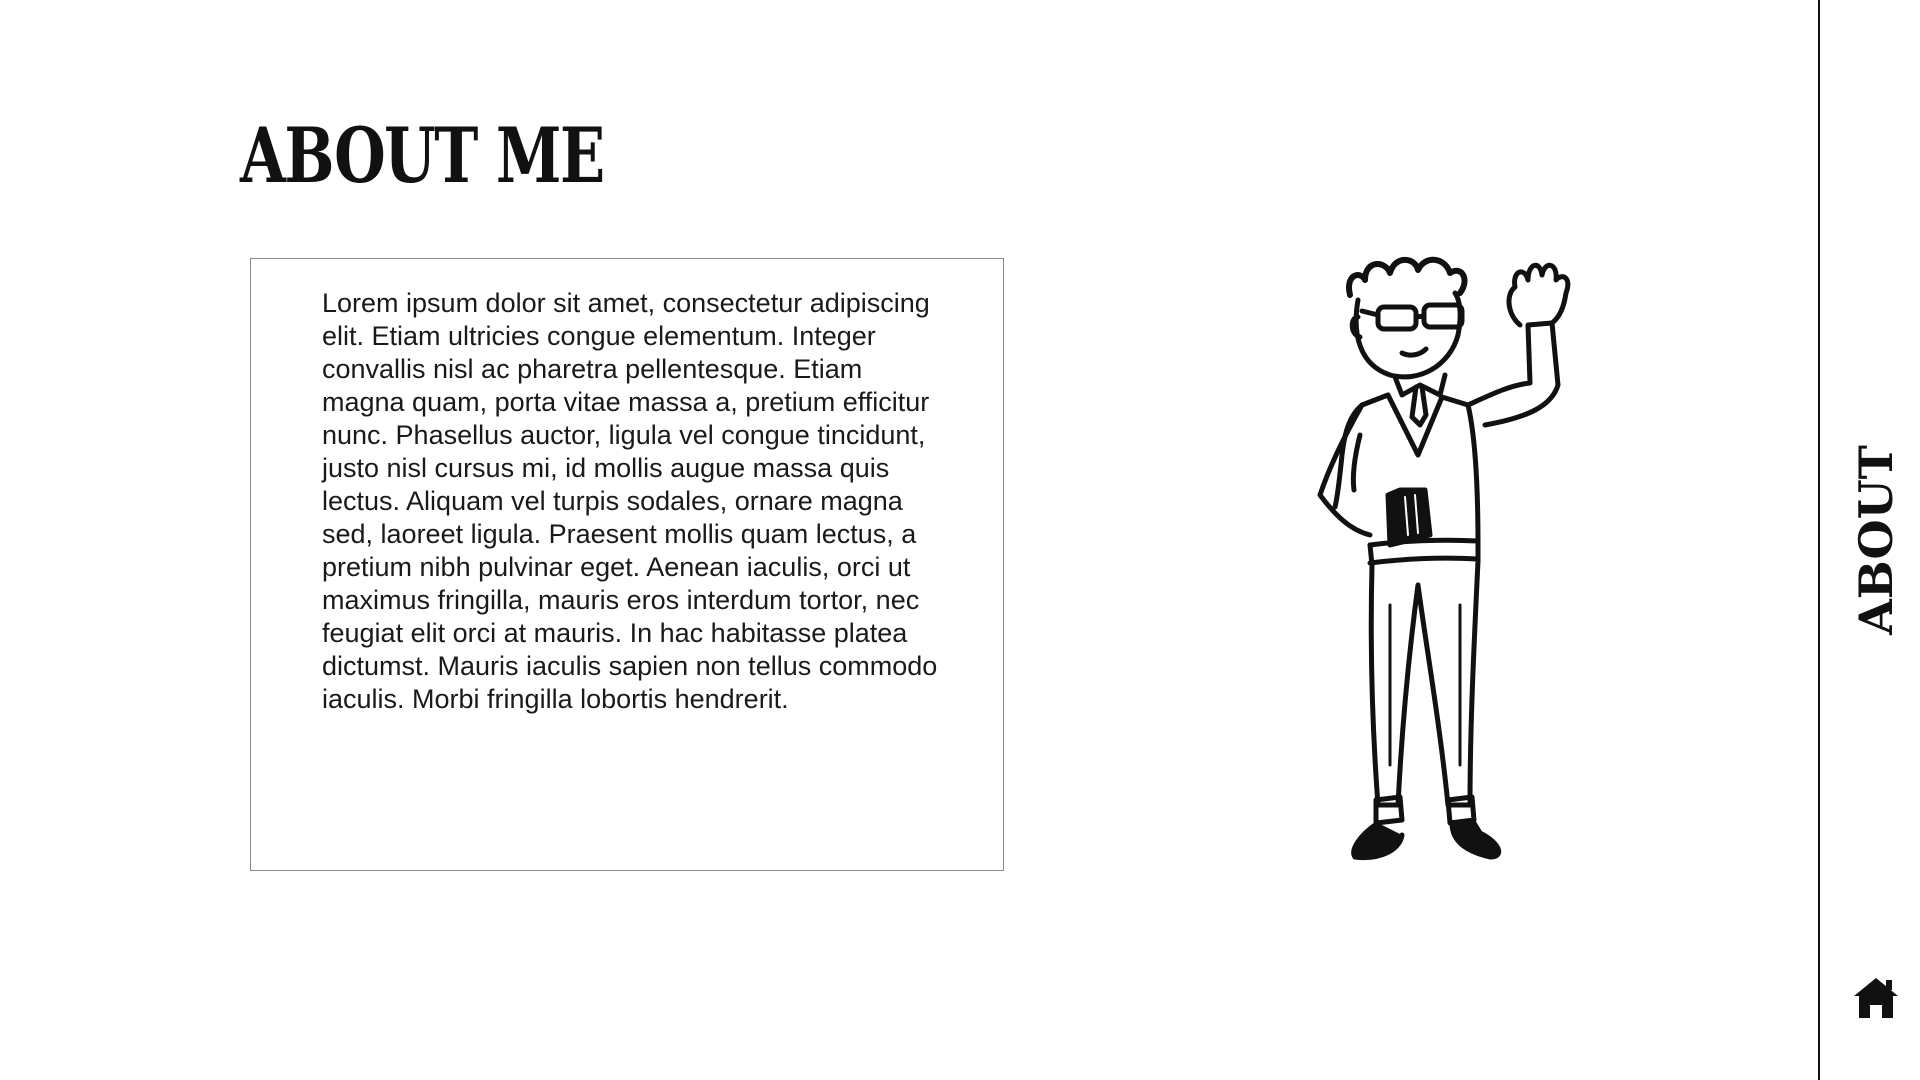 The height and width of the screenshot is (1080, 1920). What do you see at coordinates (1876, 540) in the screenshot?
I see `side-label: ABOUT` at bounding box center [1876, 540].